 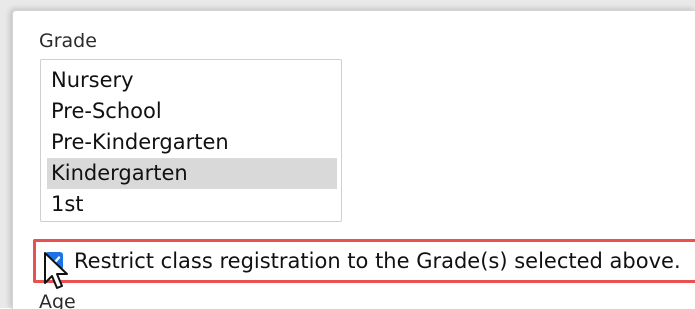 I want to click on restrict-registration-checkbox, so click(x=54, y=261).